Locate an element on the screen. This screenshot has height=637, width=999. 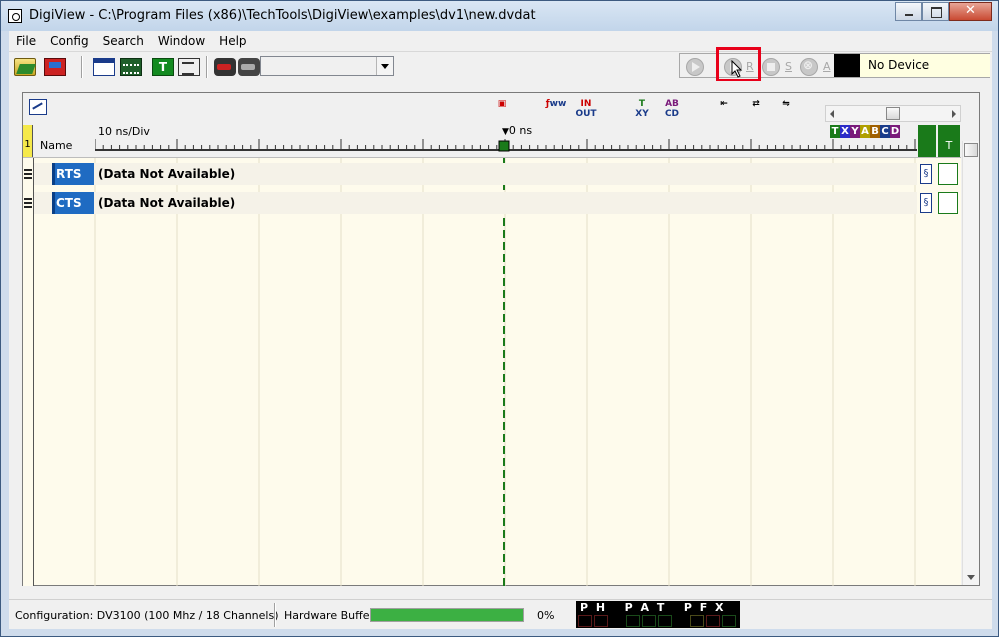
capture-settings-icon is located at coordinates (249, 67).